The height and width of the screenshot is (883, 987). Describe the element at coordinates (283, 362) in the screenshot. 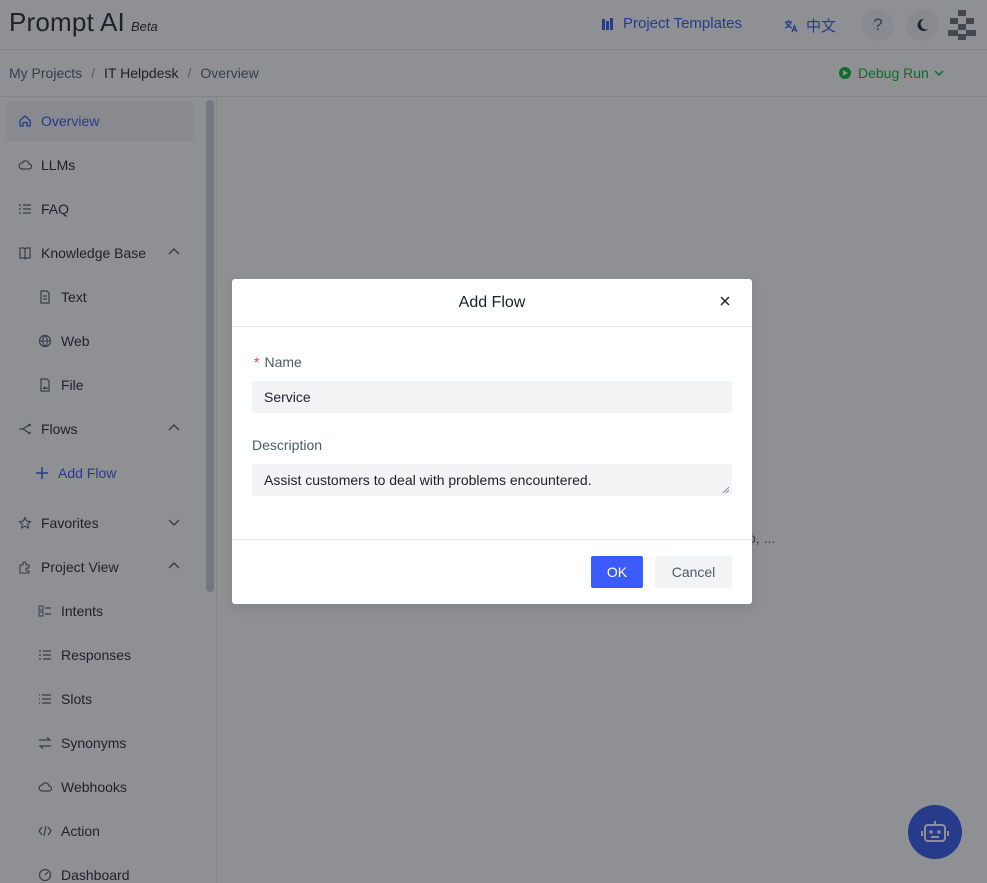

I see `name-label-text: Name` at that location.